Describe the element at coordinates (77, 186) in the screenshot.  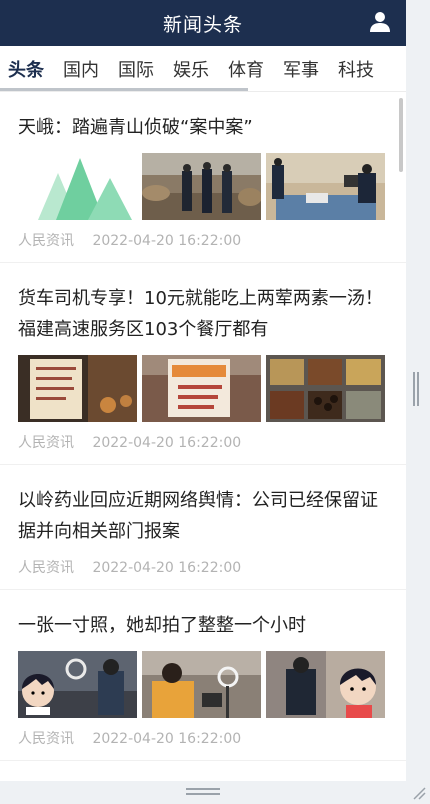
I see `forest-placeholder-image` at that location.